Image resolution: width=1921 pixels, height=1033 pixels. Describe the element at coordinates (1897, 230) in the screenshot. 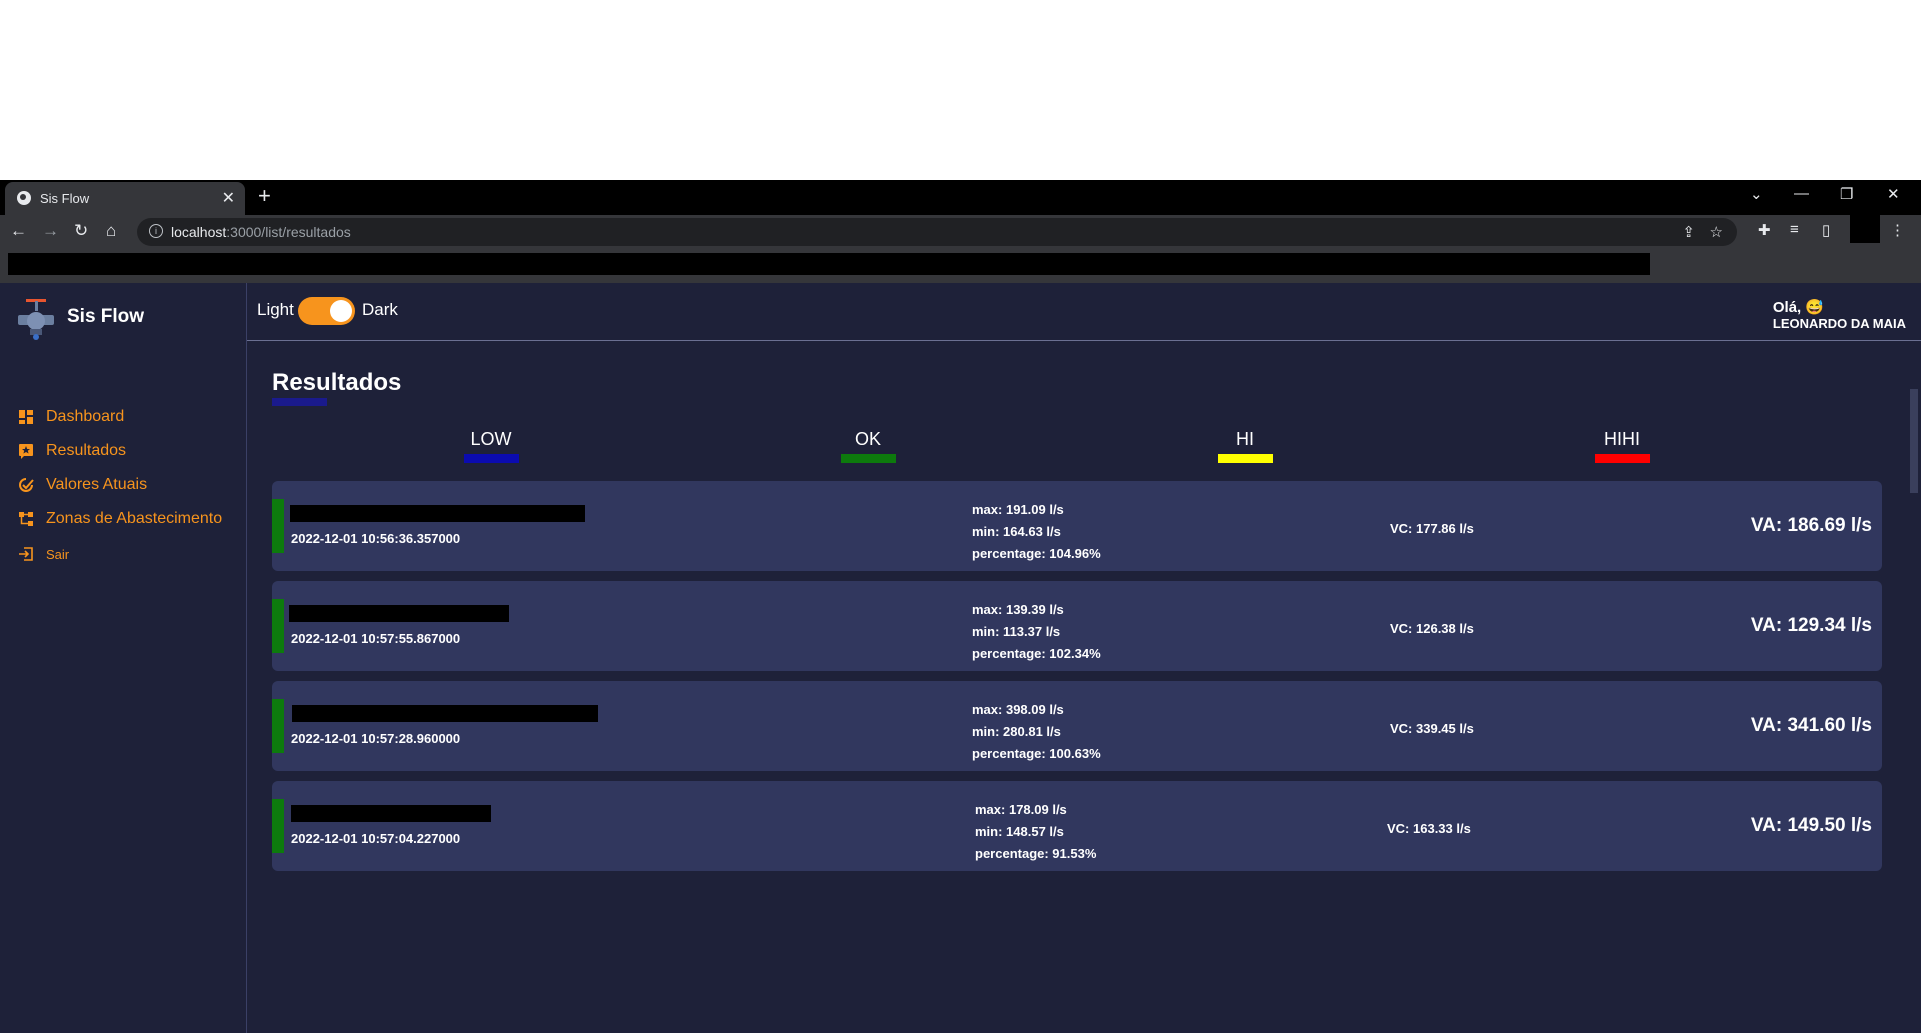

I see `menu-kebab-icon: ⋮` at that location.